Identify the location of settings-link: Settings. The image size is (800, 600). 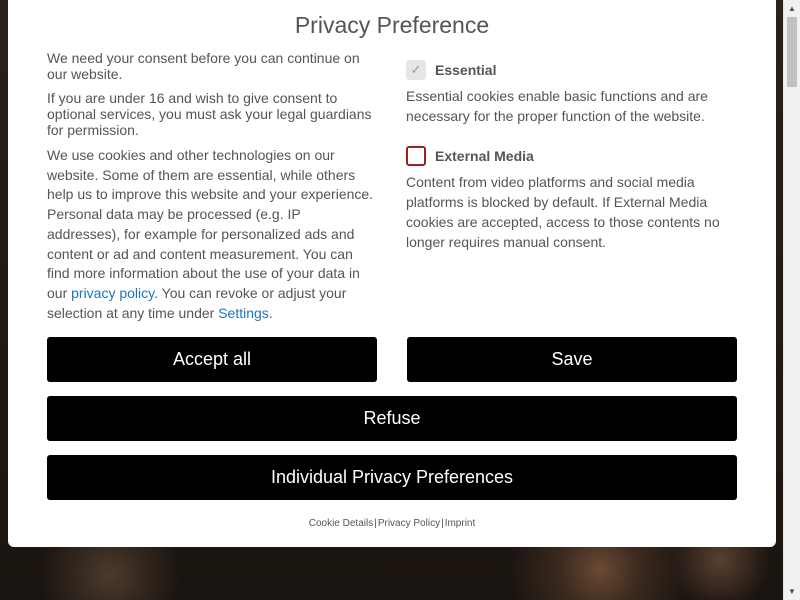
(243, 313).